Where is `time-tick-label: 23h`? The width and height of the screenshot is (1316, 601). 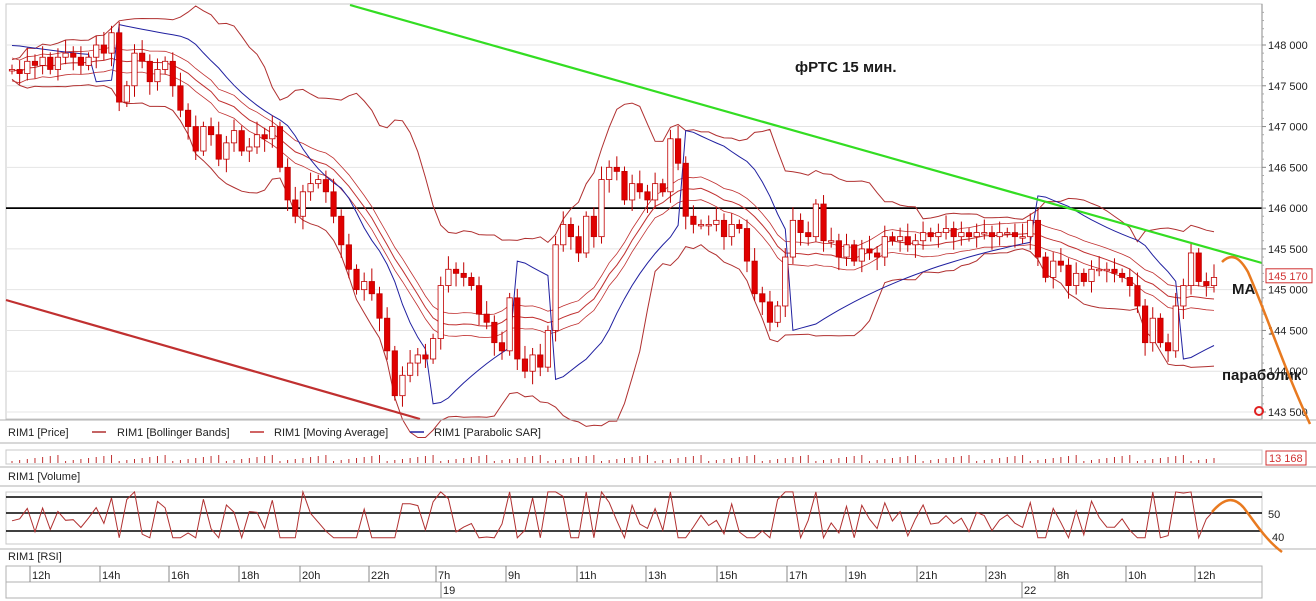 time-tick-label: 23h is located at coordinates (997, 576).